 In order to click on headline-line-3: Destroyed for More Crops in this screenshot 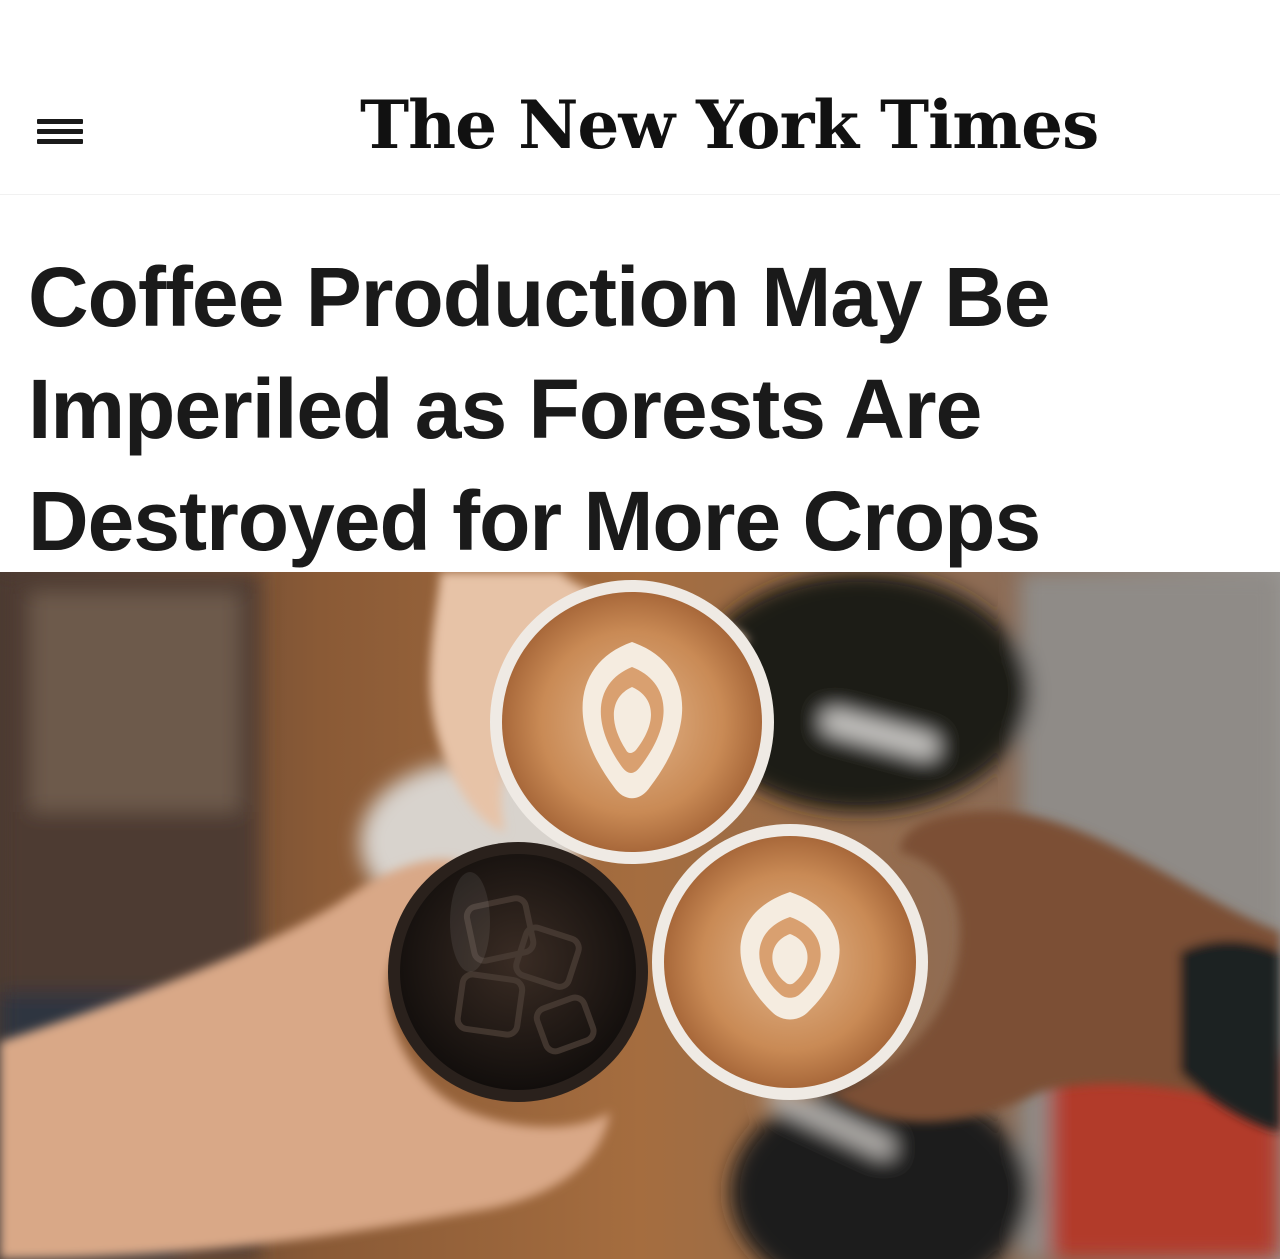, I will do `click(534, 521)`.